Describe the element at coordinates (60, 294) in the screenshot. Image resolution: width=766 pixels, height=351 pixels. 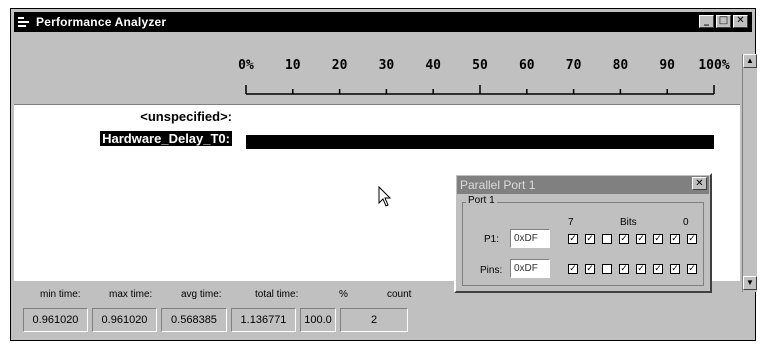
I see `min-time-label: min time:` at that location.